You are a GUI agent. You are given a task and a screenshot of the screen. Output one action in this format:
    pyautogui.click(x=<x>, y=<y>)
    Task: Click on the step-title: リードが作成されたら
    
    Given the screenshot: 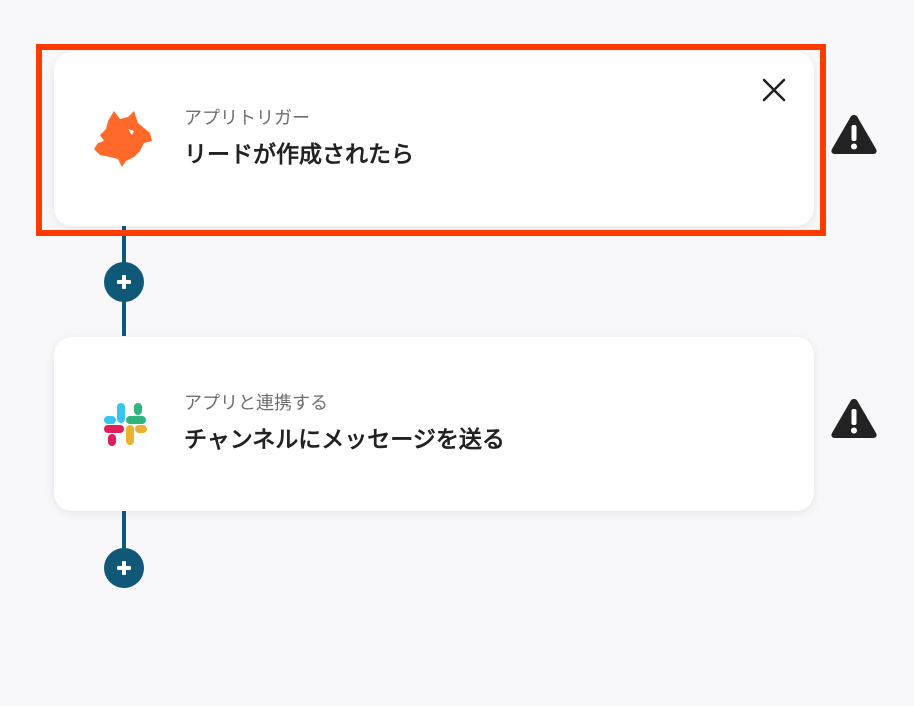 What is the action you would take?
    pyautogui.click(x=299, y=155)
    